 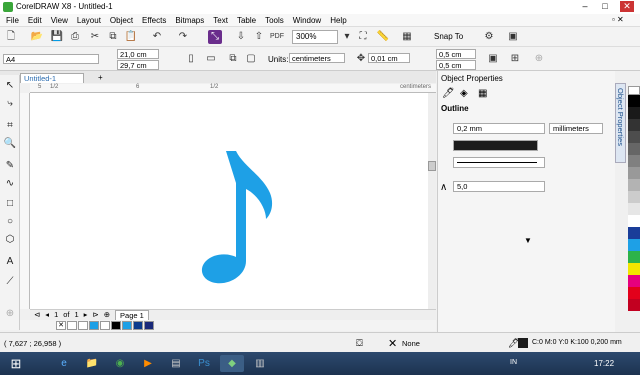 What do you see at coordinates (432, 201) in the screenshot?
I see `vertical-scrollbar` at bounding box center [432, 201].